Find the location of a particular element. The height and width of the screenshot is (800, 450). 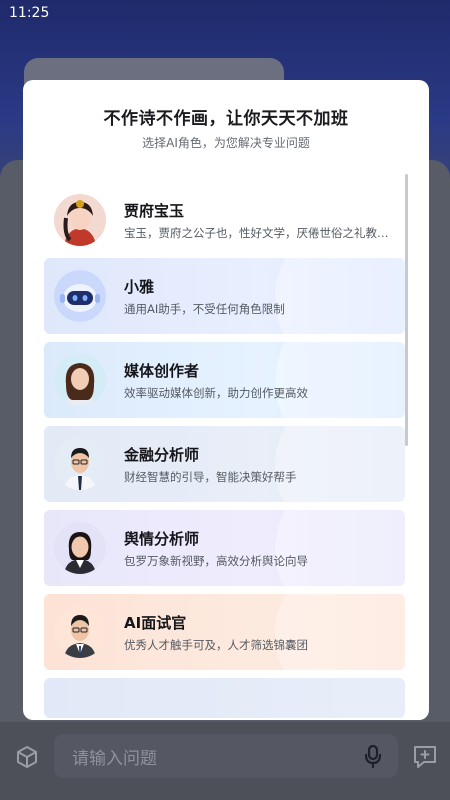

jia-baoyu-avatar is located at coordinates (80, 220).